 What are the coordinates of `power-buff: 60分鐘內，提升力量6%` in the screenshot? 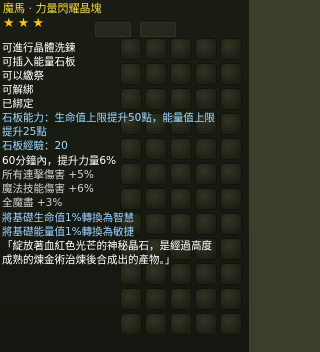 It's located at (59, 161).